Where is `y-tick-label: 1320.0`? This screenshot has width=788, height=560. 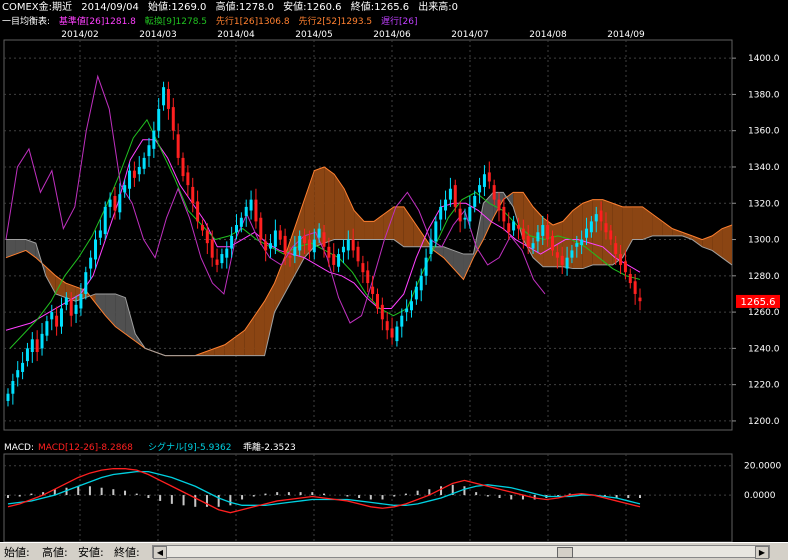 y-tick-label: 1320.0 is located at coordinates (764, 204).